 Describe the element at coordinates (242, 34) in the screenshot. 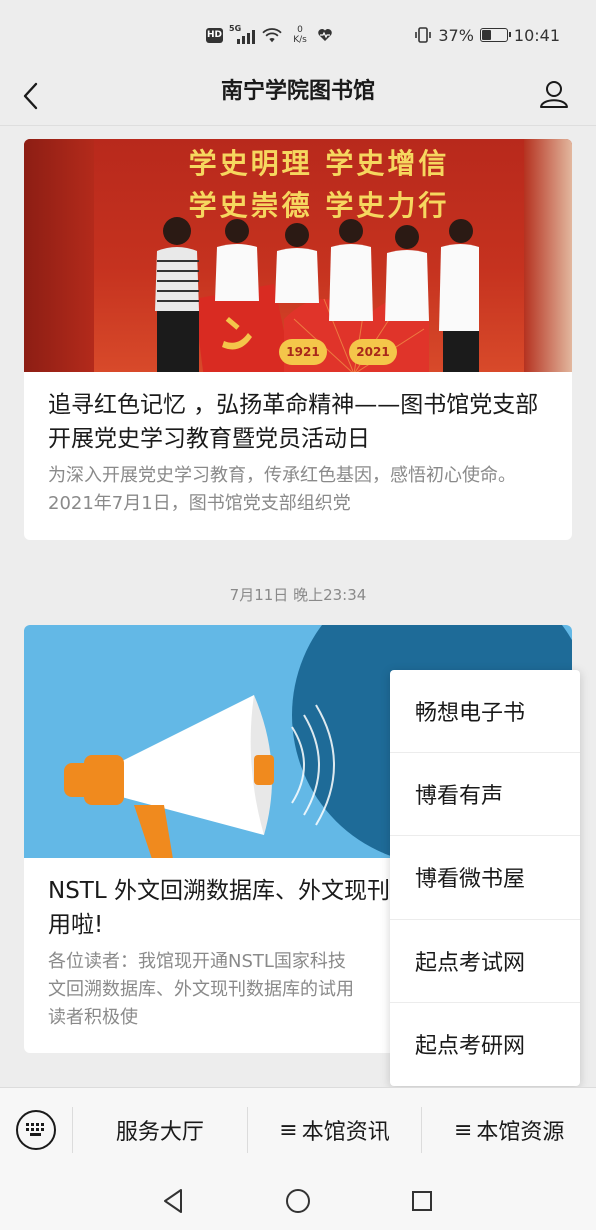

I see `cellular-signal-icon: 5G` at that location.